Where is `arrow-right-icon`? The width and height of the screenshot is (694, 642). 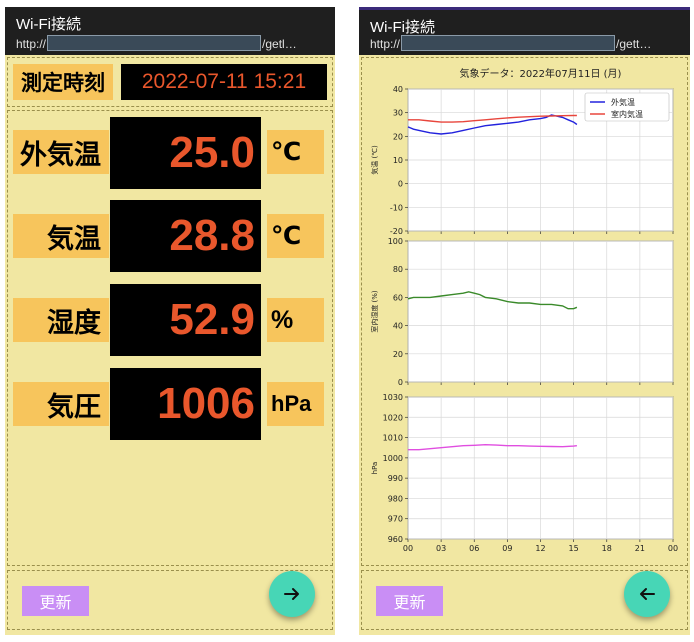
arrow-right-icon is located at coordinates (291, 594).